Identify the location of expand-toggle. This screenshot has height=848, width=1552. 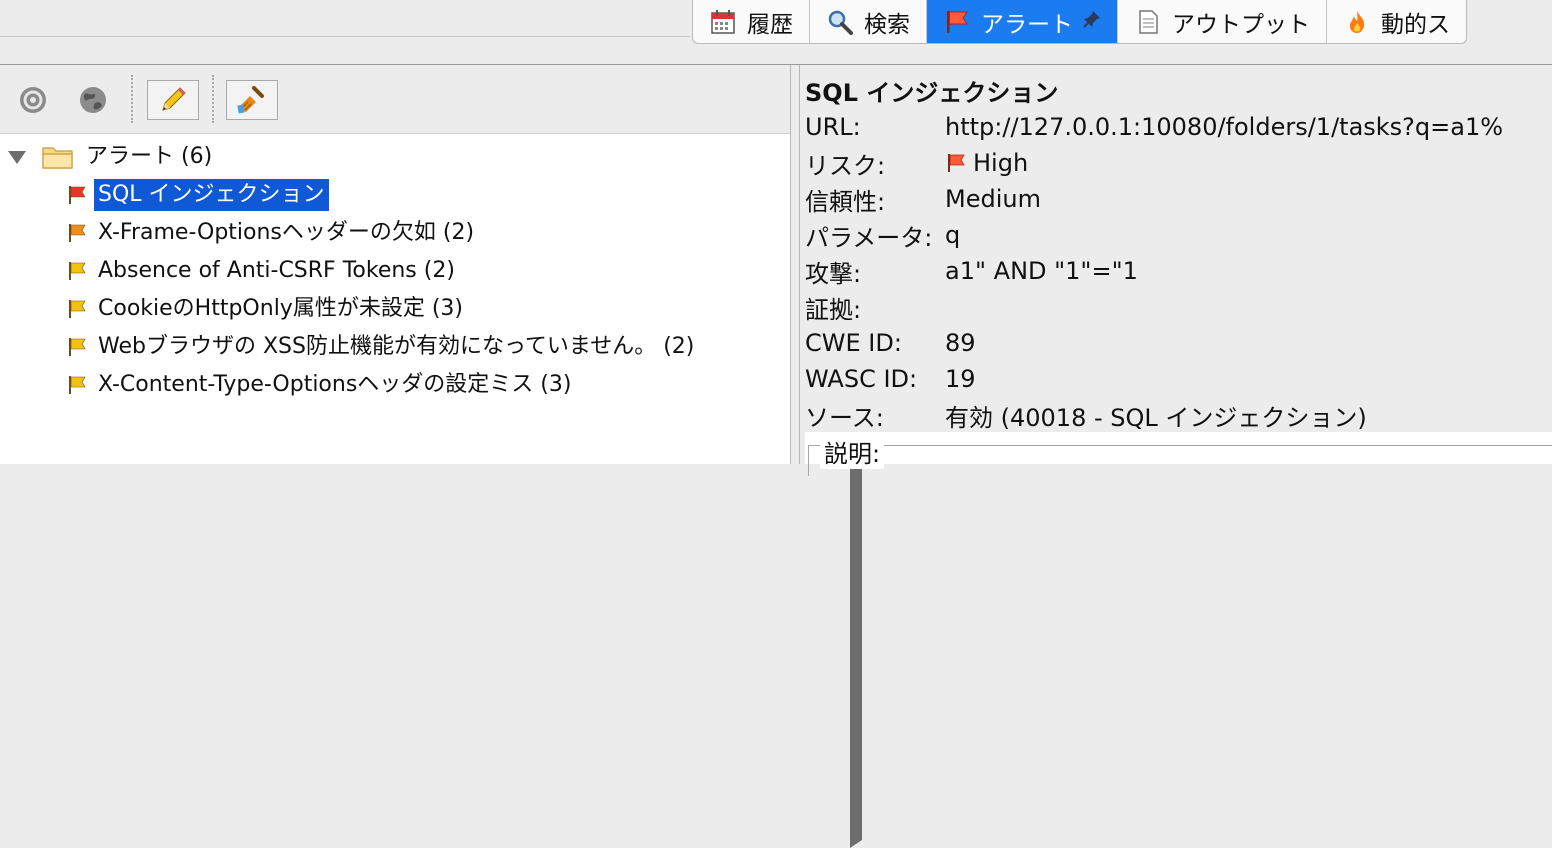
(17, 157).